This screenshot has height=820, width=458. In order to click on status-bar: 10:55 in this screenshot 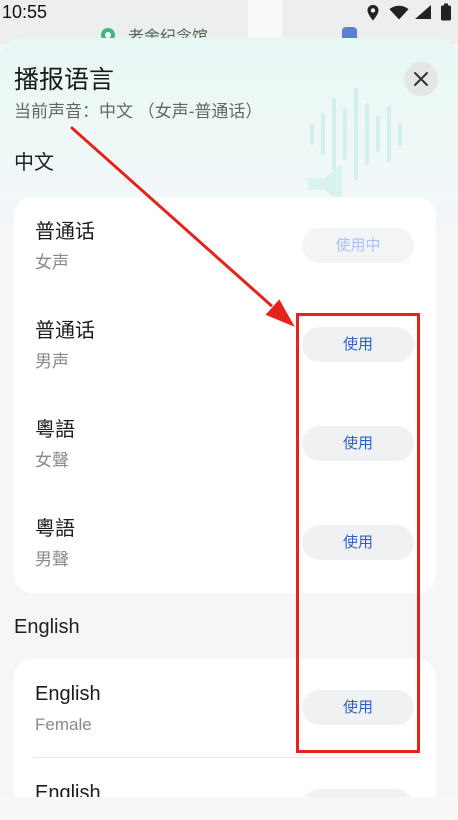, I will do `click(229, 13)`.